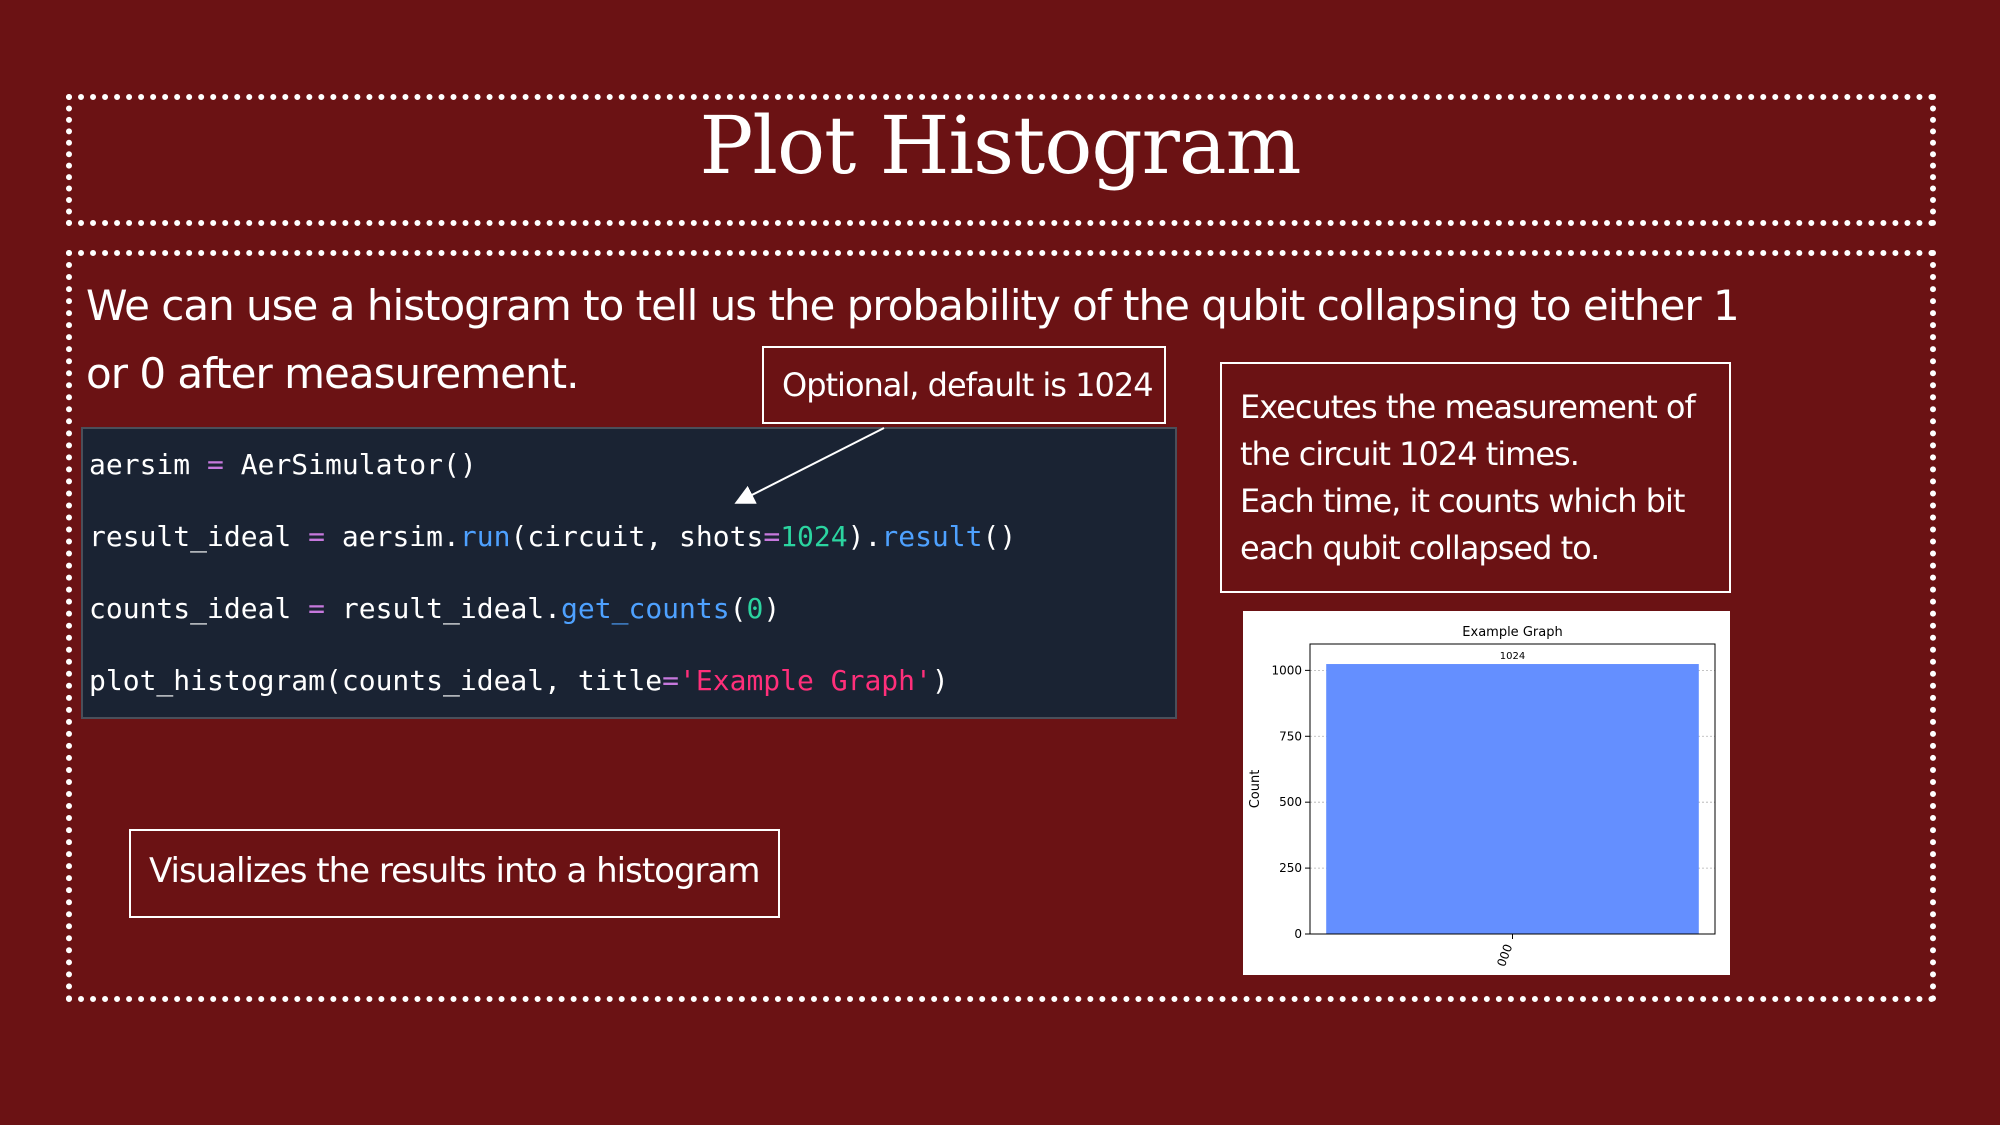  What do you see at coordinates (932, 536) in the screenshot?
I see `code-function: result` at bounding box center [932, 536].